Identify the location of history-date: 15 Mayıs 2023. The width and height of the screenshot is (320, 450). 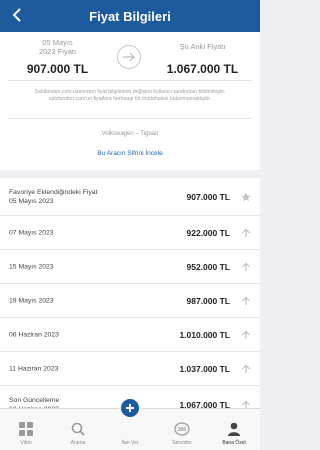
(31, 266).